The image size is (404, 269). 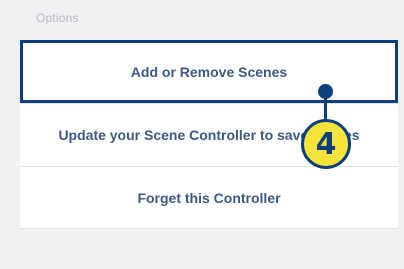 What do you see at coordinates (57, 18) in the screenshot?
I see `options-section-header: Options` at bounding box center [57, 18].